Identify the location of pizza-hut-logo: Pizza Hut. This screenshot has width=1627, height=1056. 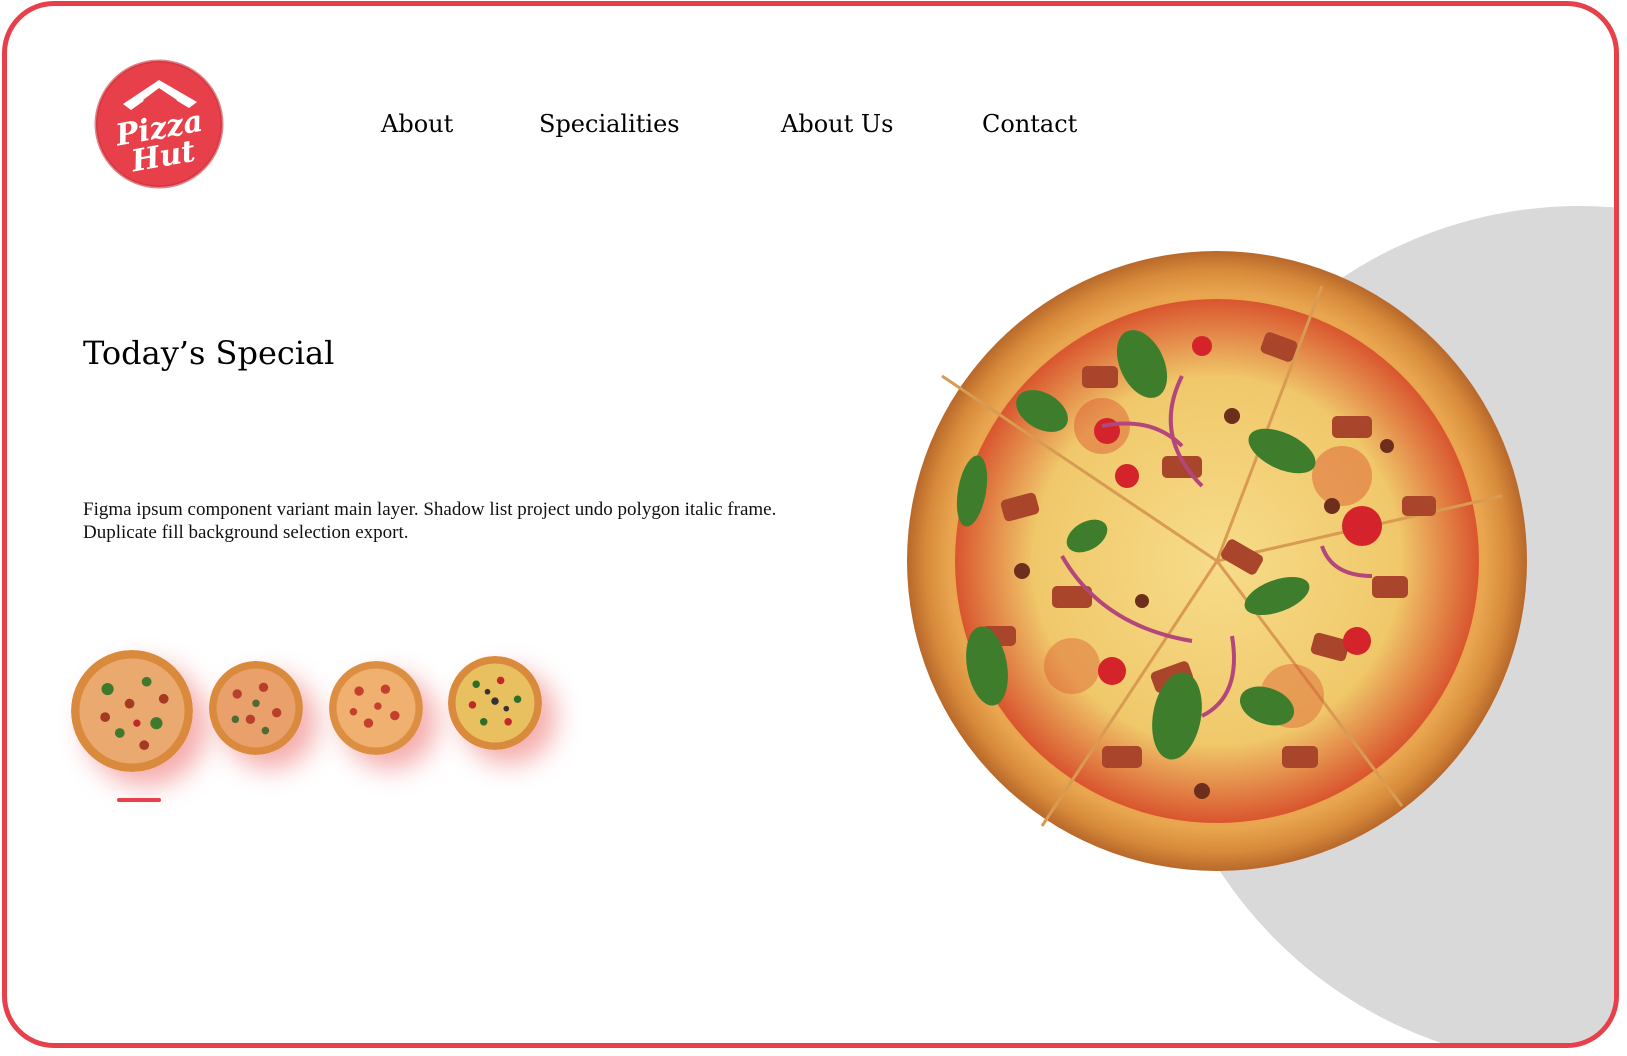
(158, 125).